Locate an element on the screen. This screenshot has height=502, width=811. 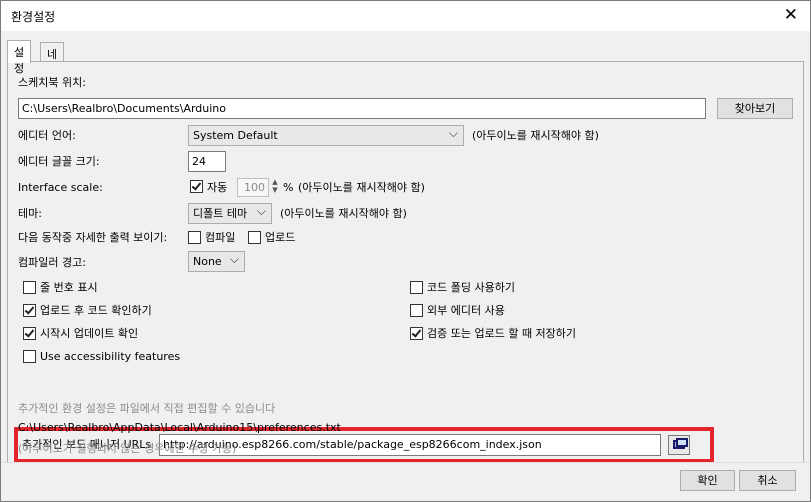
option-save-on-verify-checkbox is located at coordinates (416, 333).